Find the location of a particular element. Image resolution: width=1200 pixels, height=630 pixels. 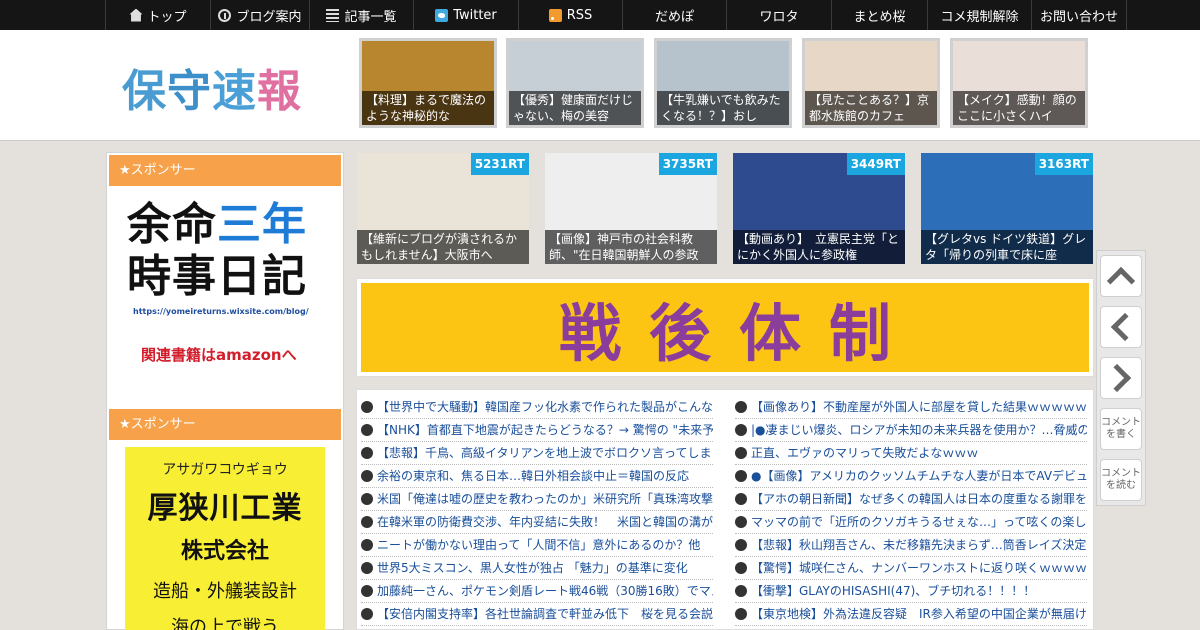

article-link: 加藤純一さん、ポケモン剣盾レート戦46戦（30勝16敗）でマス is located at coordinates (537, 591).